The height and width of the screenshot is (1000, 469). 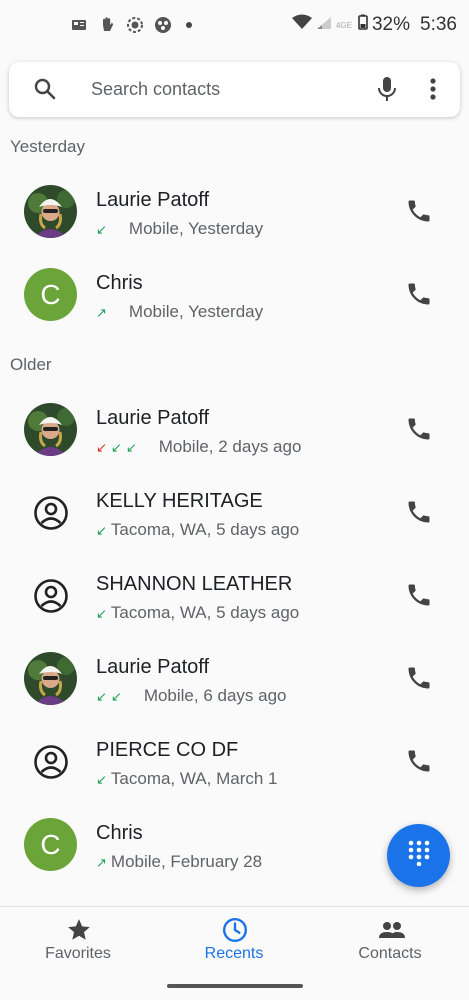 What do you see at coordinates (234, 294) in the screenshot?
I see `call-log-row: C Chris ↗ Mobile, Yesterday` at bounding box center [234, 294].